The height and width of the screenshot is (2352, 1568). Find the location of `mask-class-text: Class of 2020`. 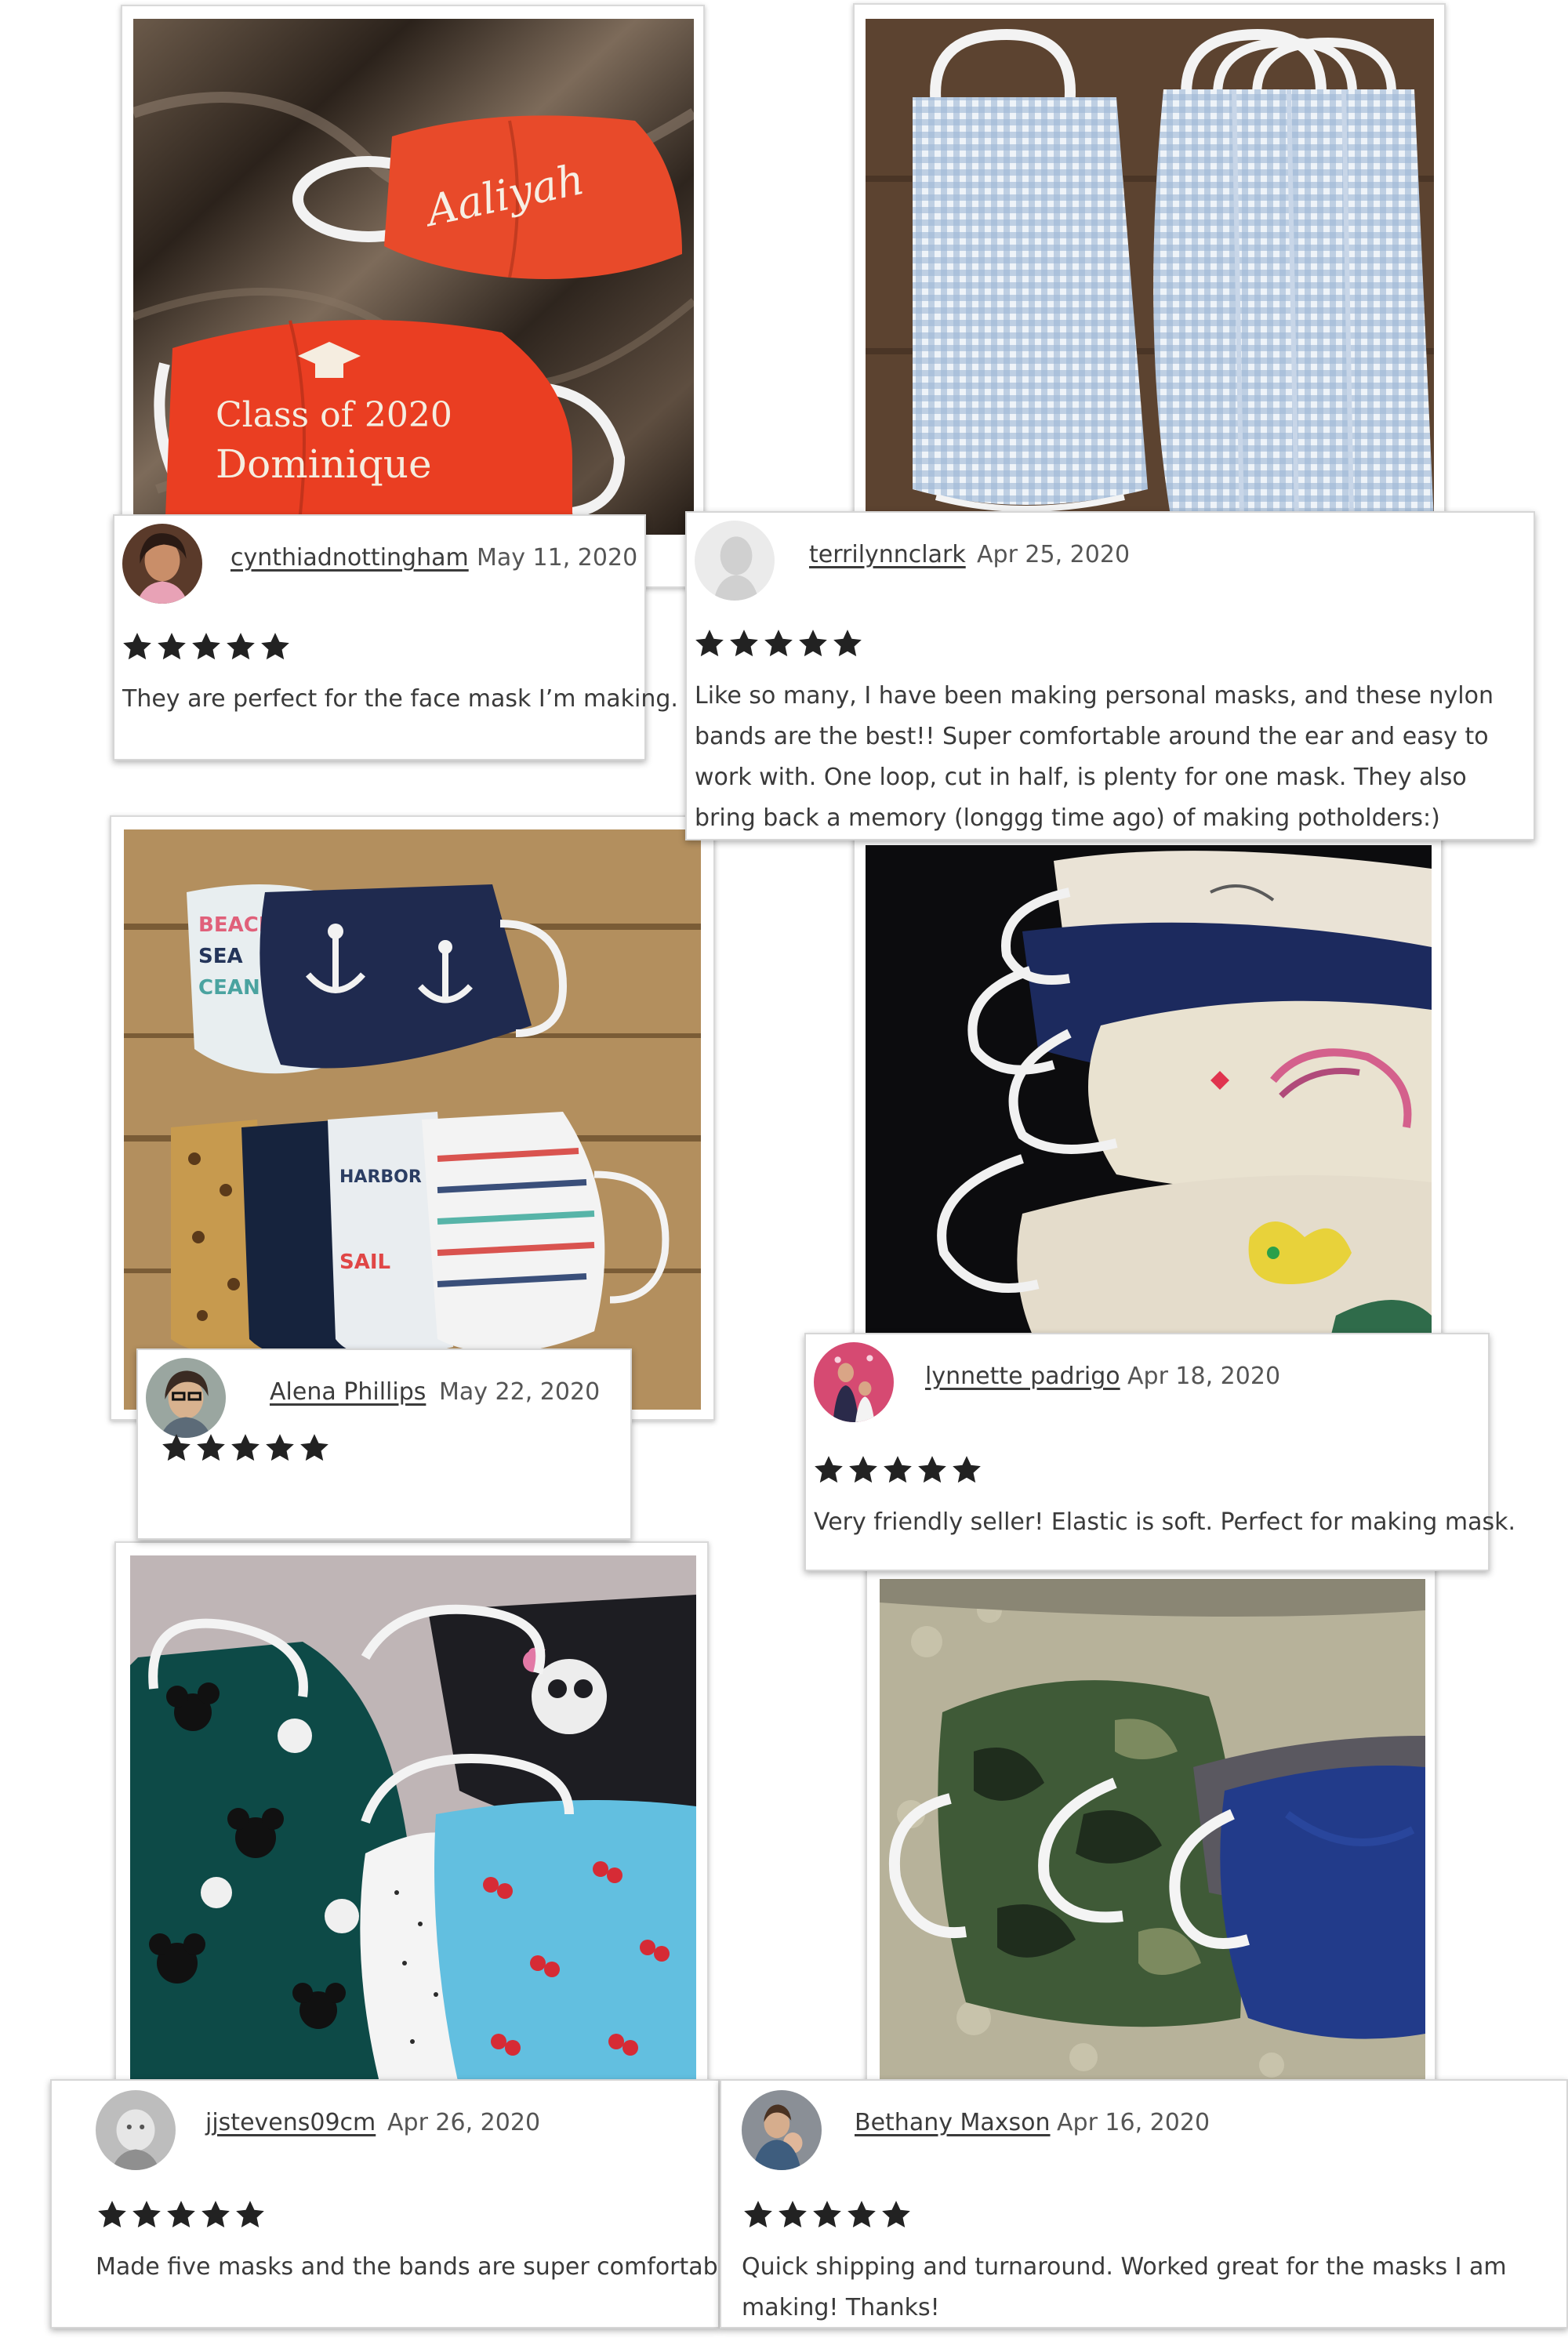

mask-class-text: Class of 2020 is located at coordinates (334, 415).